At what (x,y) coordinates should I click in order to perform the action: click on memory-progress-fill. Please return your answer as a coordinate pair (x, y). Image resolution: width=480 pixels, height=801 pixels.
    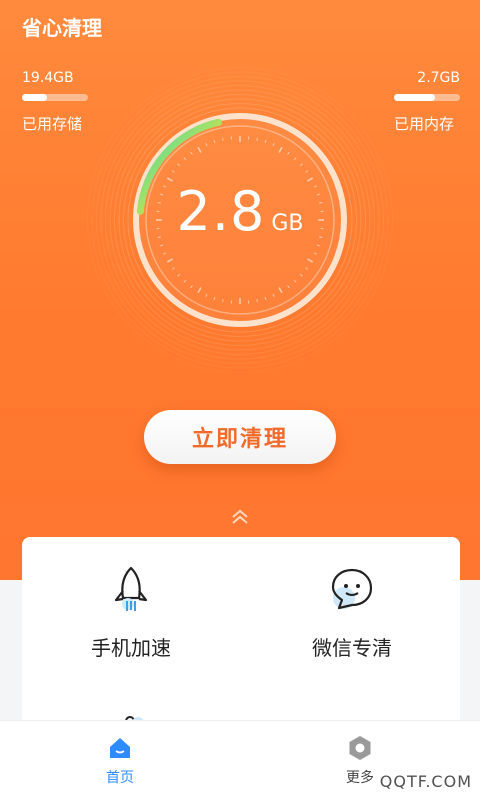
    Looking at the image, I should click on (414, 97).